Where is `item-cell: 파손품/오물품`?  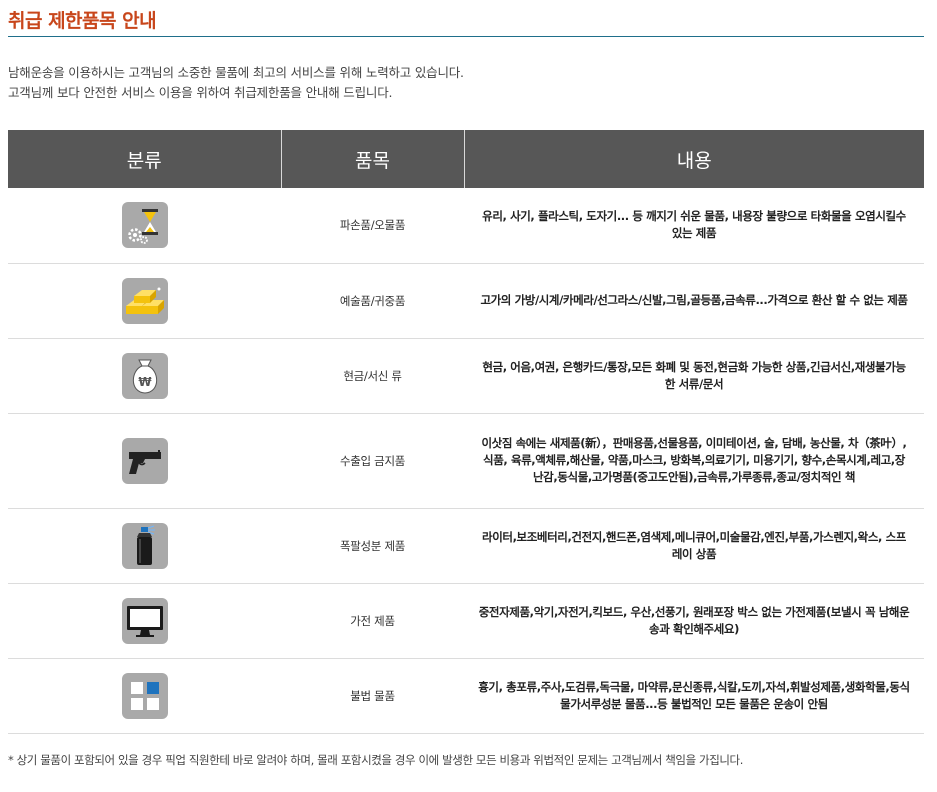 item-cell: 파손품/오물품 is located at coordinates (372, 226).